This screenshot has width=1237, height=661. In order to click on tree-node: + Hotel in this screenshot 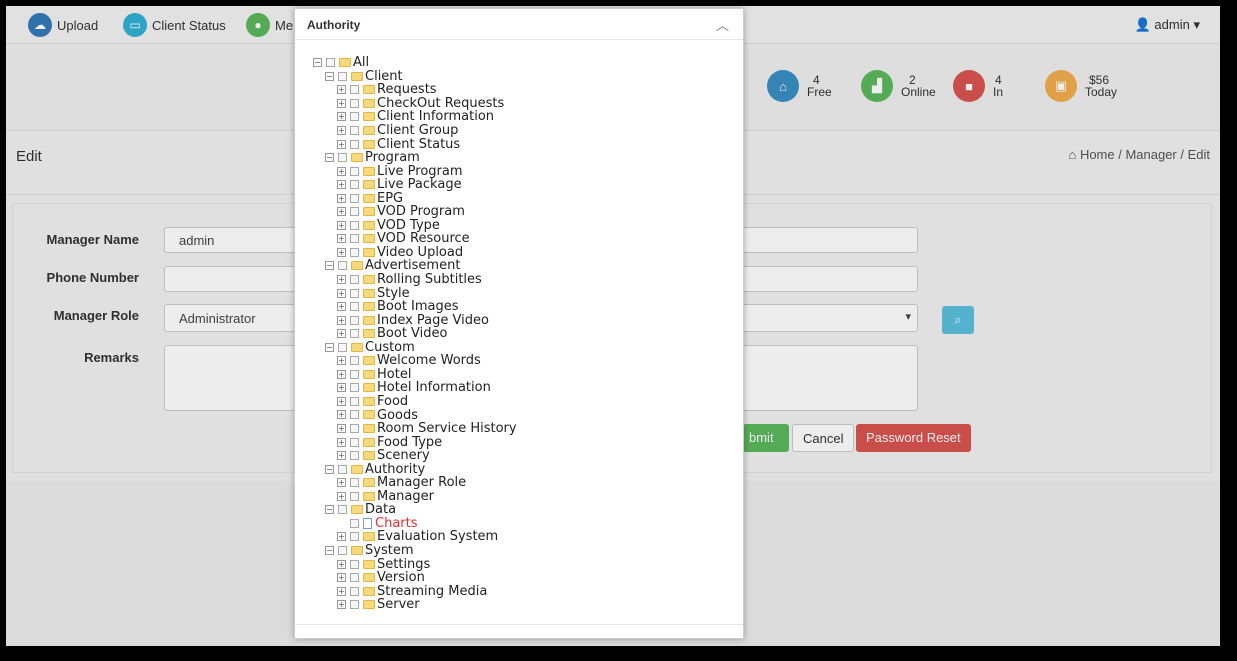, I will do `click(415, 374)`.